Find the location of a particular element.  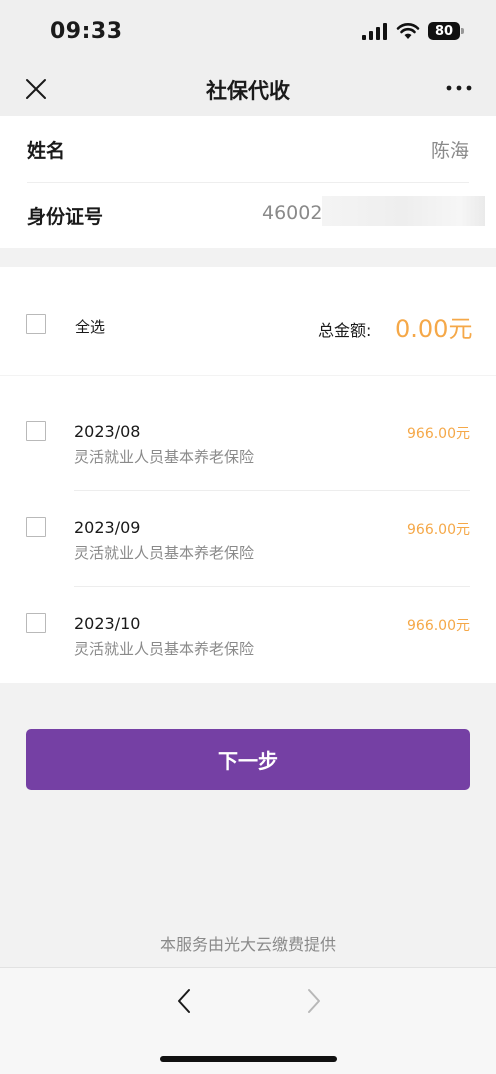

back-arrow-icon is located at coordinates (184, 1001).